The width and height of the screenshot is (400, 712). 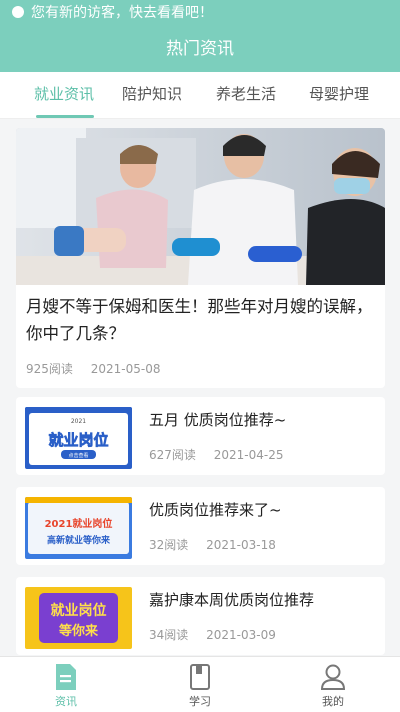 What do you see at coordinates (200, 616) in the screenshot?
I see `article-card: 就业岗位 等你来 嘉护康本周优质岗位推荐 34阅读 2021-03-09` at bounding box center [200, 616].